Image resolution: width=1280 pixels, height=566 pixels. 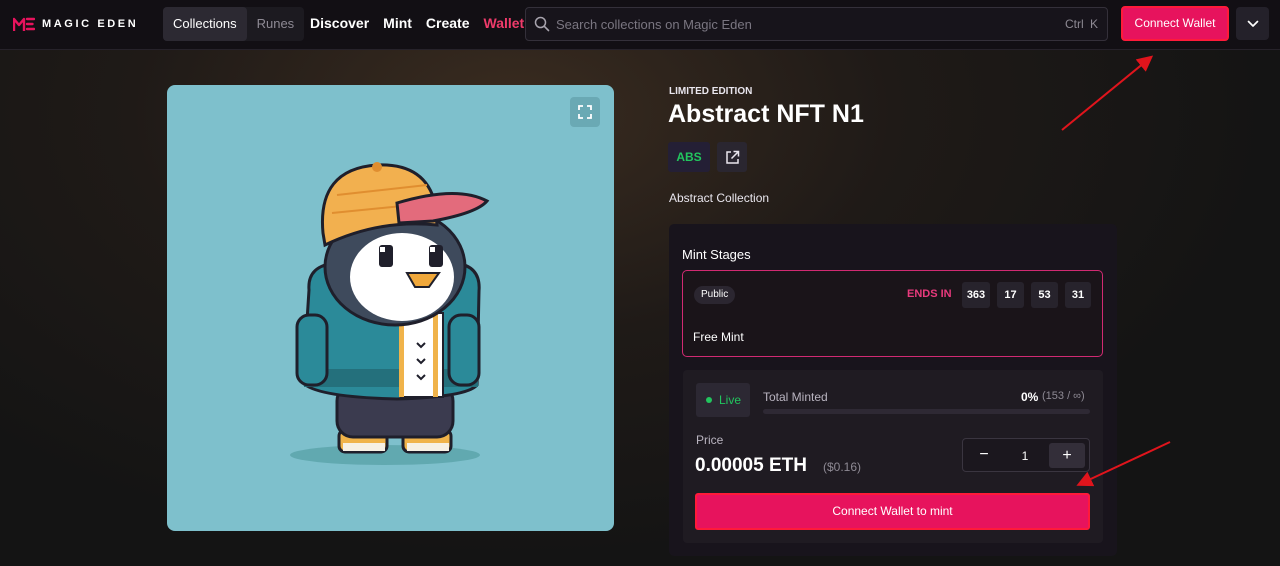 What do you see at coordinates (397, 23) in the screenshot?
I see `nav-mint: Mint` at bounding box center [397, 23].